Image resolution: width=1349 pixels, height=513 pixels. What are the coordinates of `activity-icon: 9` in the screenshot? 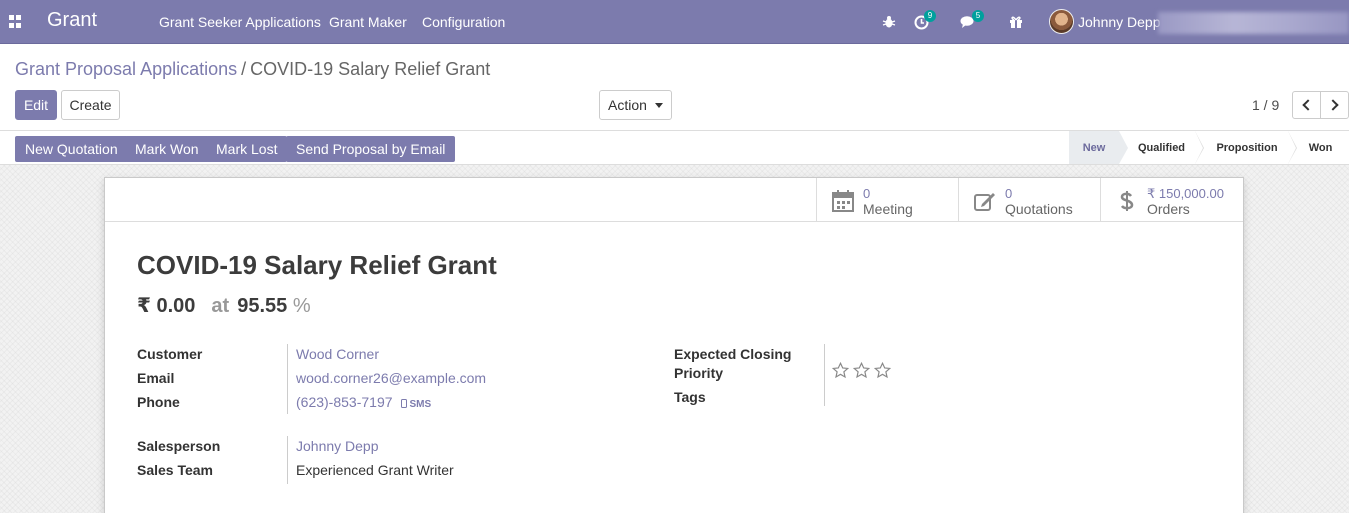 It's located at (925, 21).